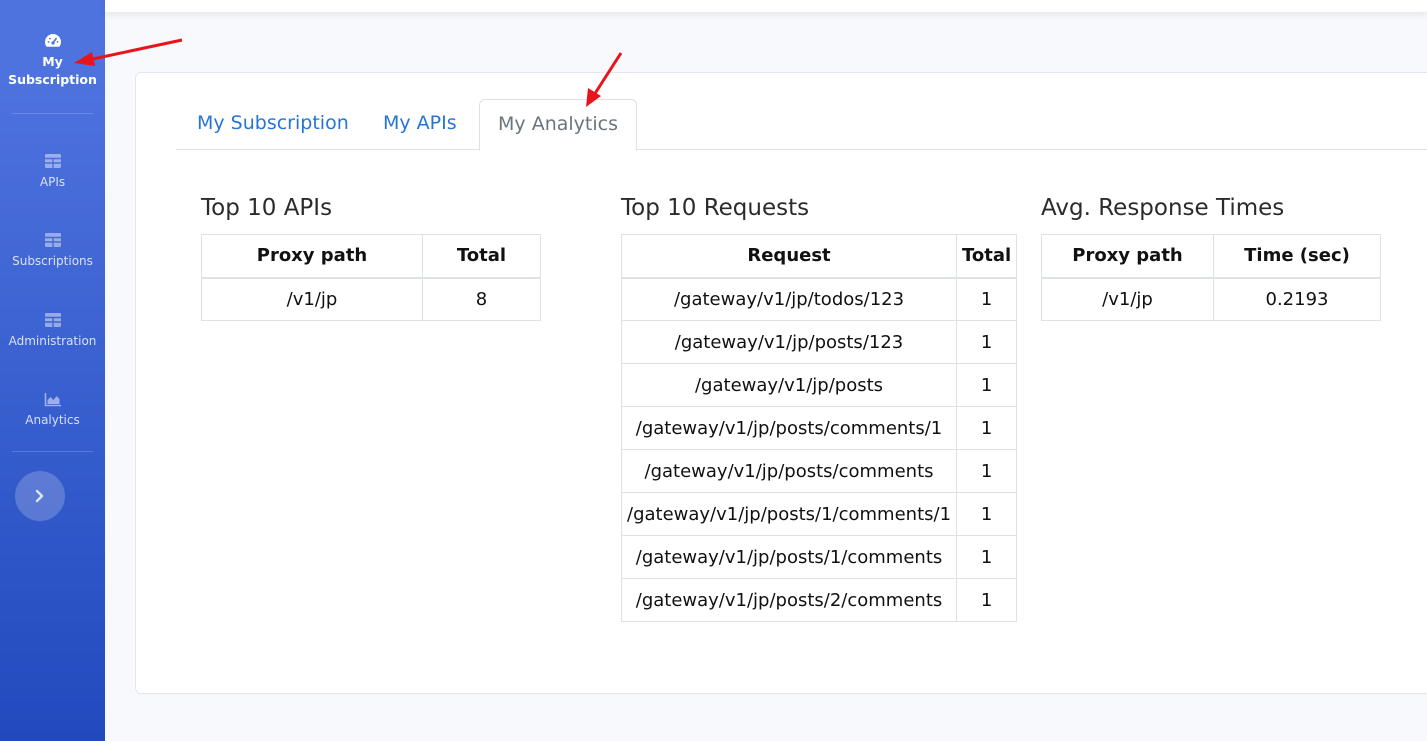  Describe the element at coordinates (789, 385) in the screenshot. I see `table-cell: /gateway/v1/jp/posts` at that location.